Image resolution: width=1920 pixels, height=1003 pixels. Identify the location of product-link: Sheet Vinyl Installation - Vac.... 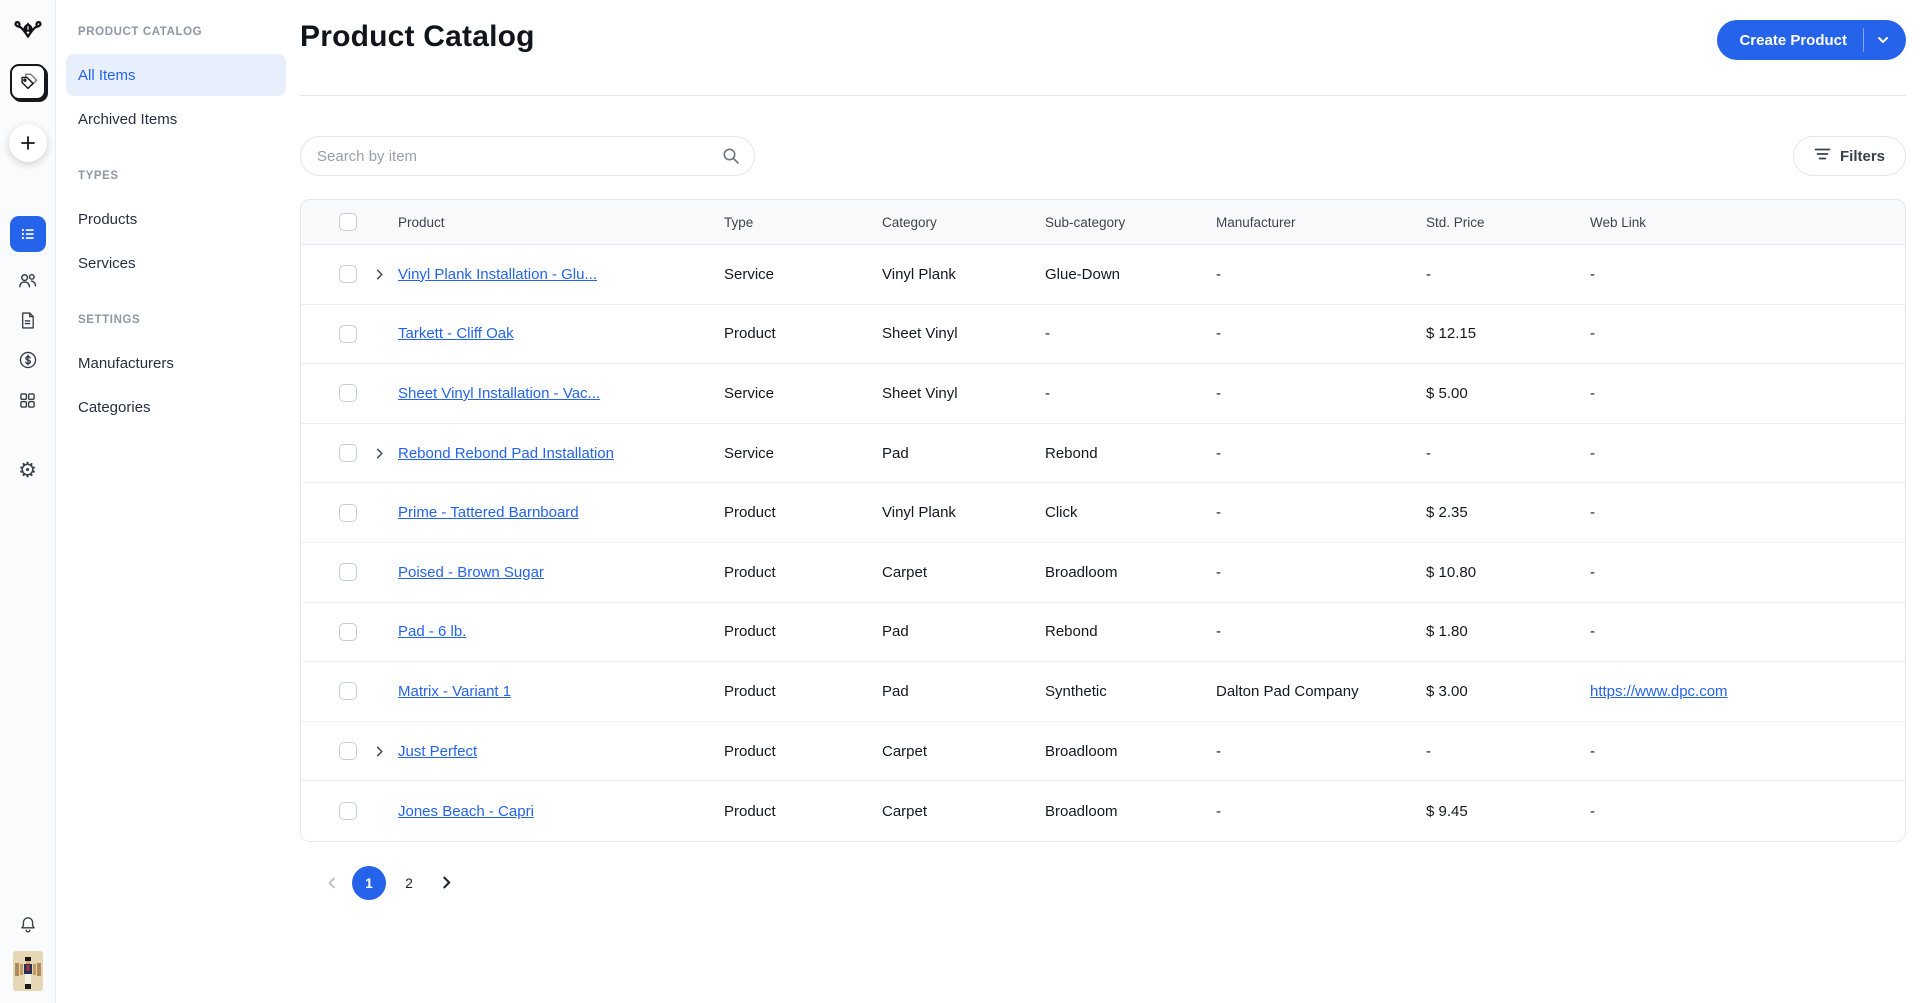
(499, 393).